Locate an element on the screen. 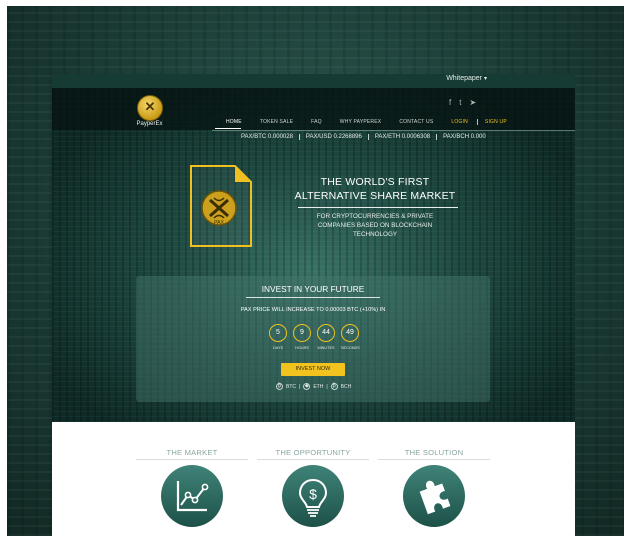  active-nav-underline is located at coordinates (228, 128).